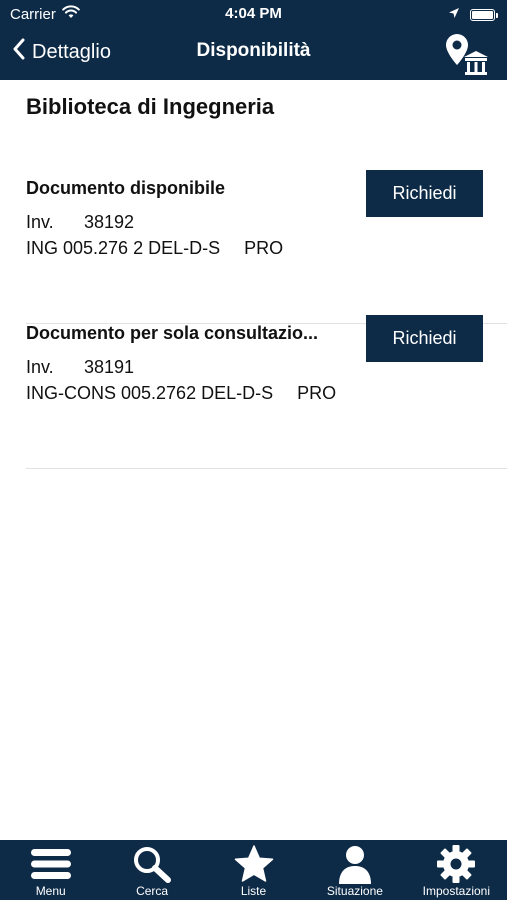 The width and height of the screenshot is (507, 900). What do you see at coordinates (150, 106) in the screenshot?
I see `library-name: Biblioteca di Ingegneria` at bounding box center [150, 106].